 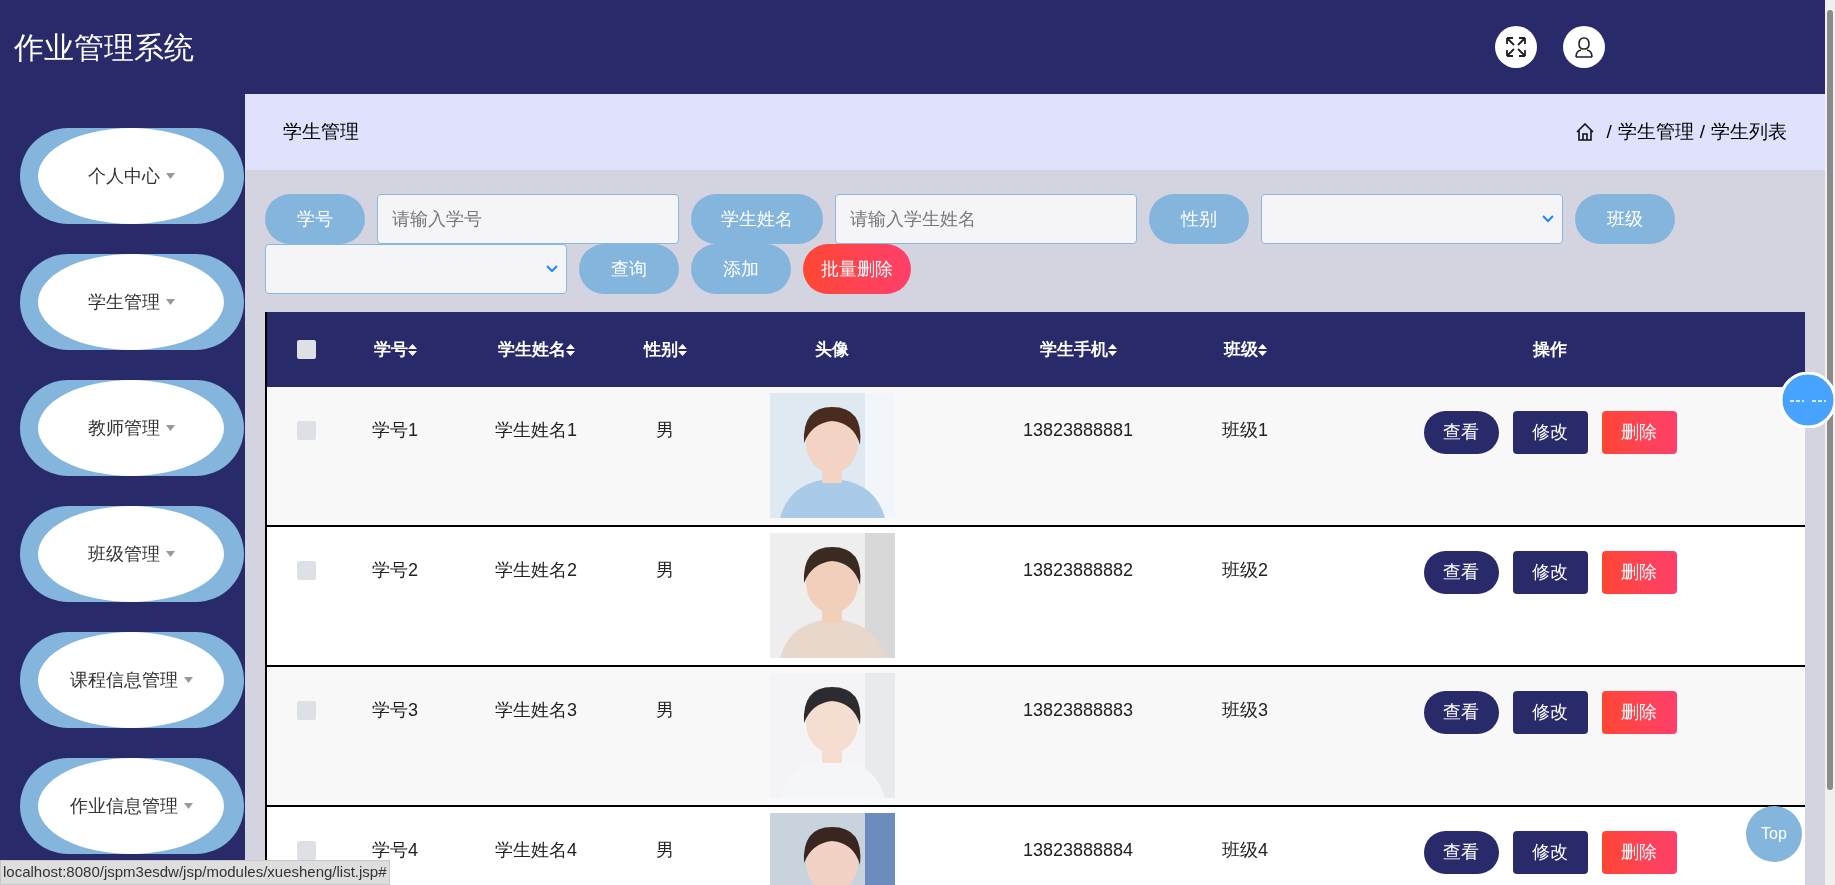 I want to click on table-cell-text: 班级2, so click(x=1245, y=570).